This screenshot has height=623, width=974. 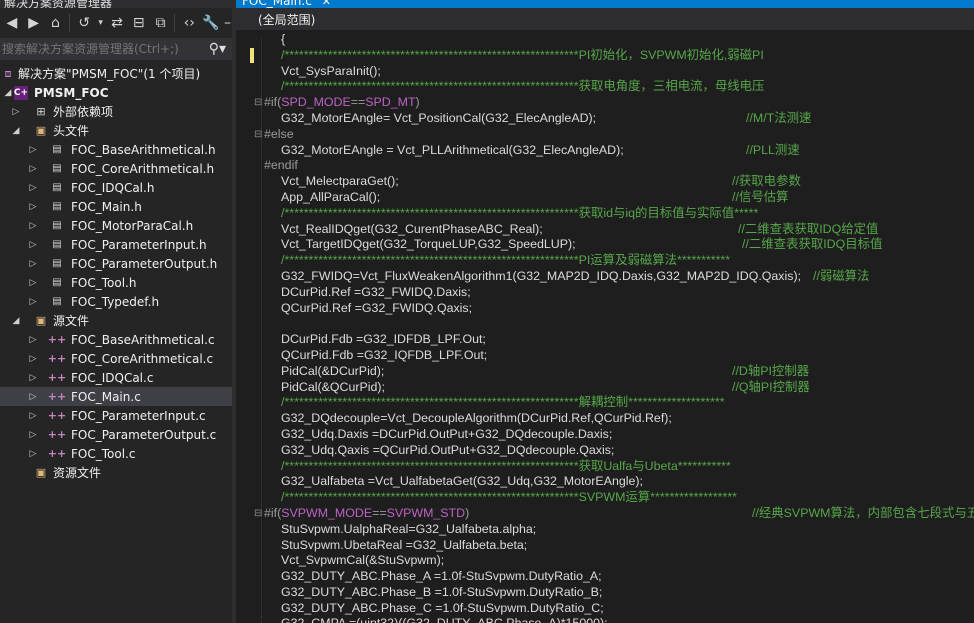 I want to click on history-icon: ↺, so click(x=84, y=23).